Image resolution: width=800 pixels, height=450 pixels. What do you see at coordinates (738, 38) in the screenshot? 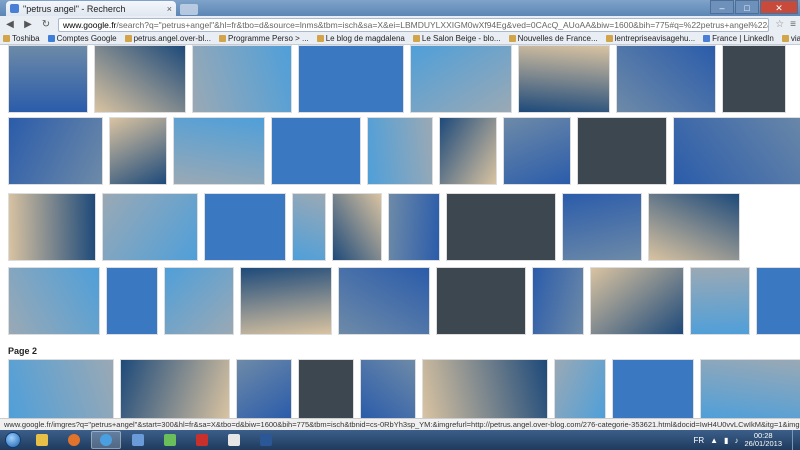
I see `bookmark-item: France | LinkedIn` at bounding box center [738, 38].